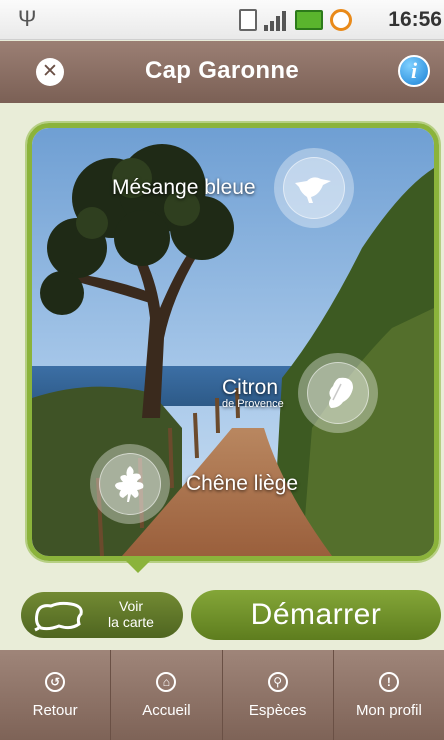 The width and height of the screenshot is (444, 740). What do you see at coordinates (55, 682) in the screenshot?
I see `back-icon: ↺` at bounding box center [55, 682].